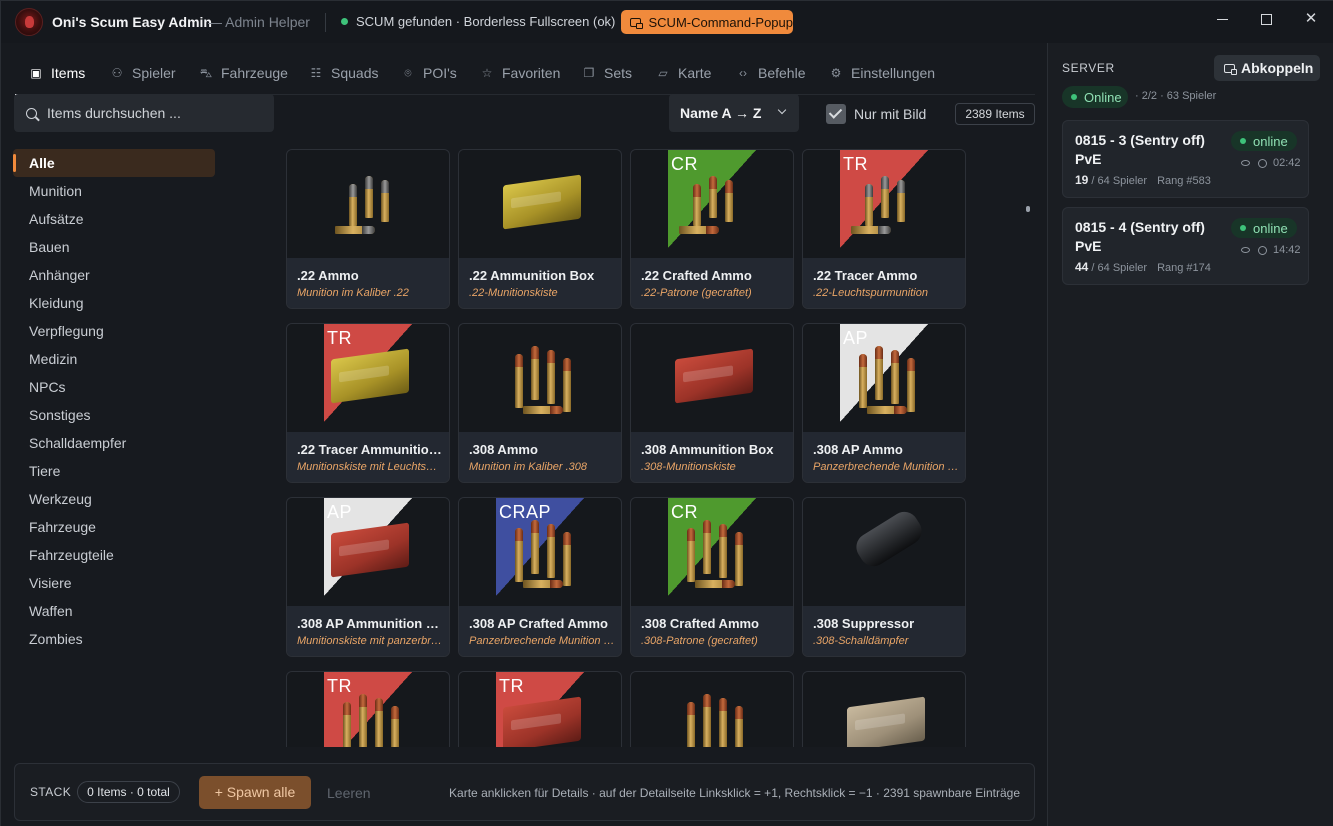 This screenshot has height=826, width=1333. What do you see at coordinates (114, 555) in the screenshot?
I see `category-fahrzeugteile: Fahrzeugteile` at bounding box center [114, 555].